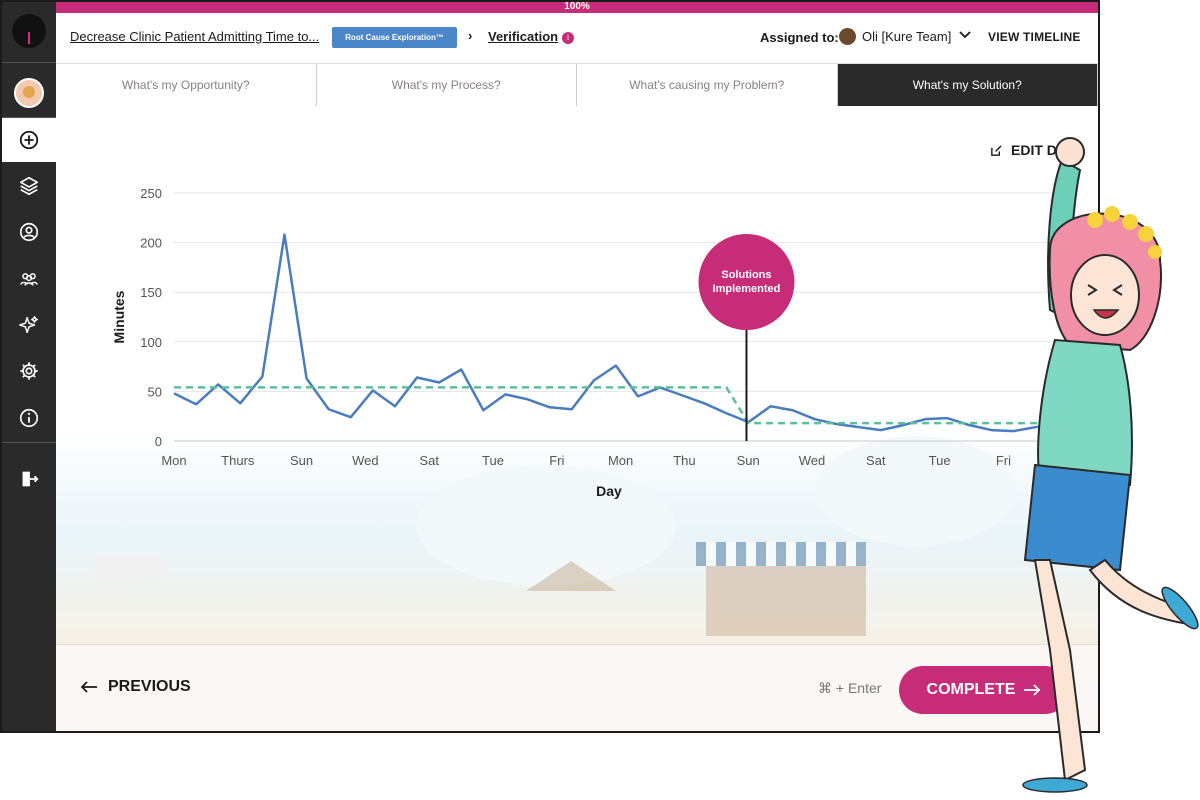 The image size is (1200, 800). What do you see at coordinates (1110, 565) in the screenshot?
I see `mascot-body` at bounding box center [1110, 565].